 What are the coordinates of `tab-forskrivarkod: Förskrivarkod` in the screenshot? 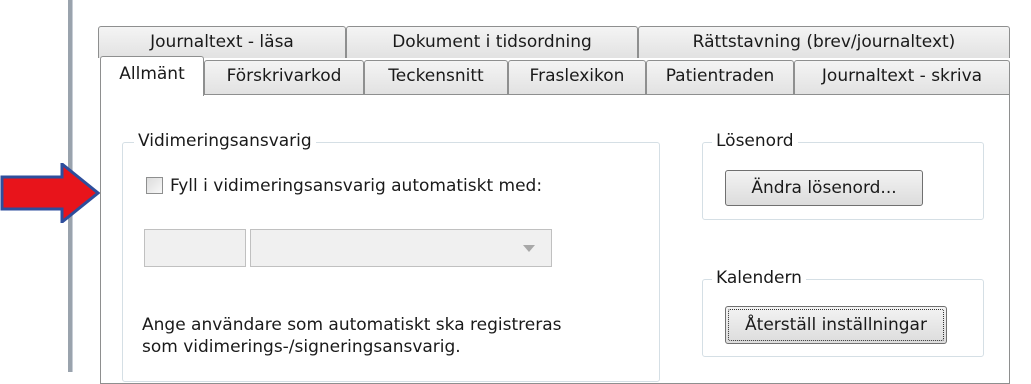 It's located at (284, 77).